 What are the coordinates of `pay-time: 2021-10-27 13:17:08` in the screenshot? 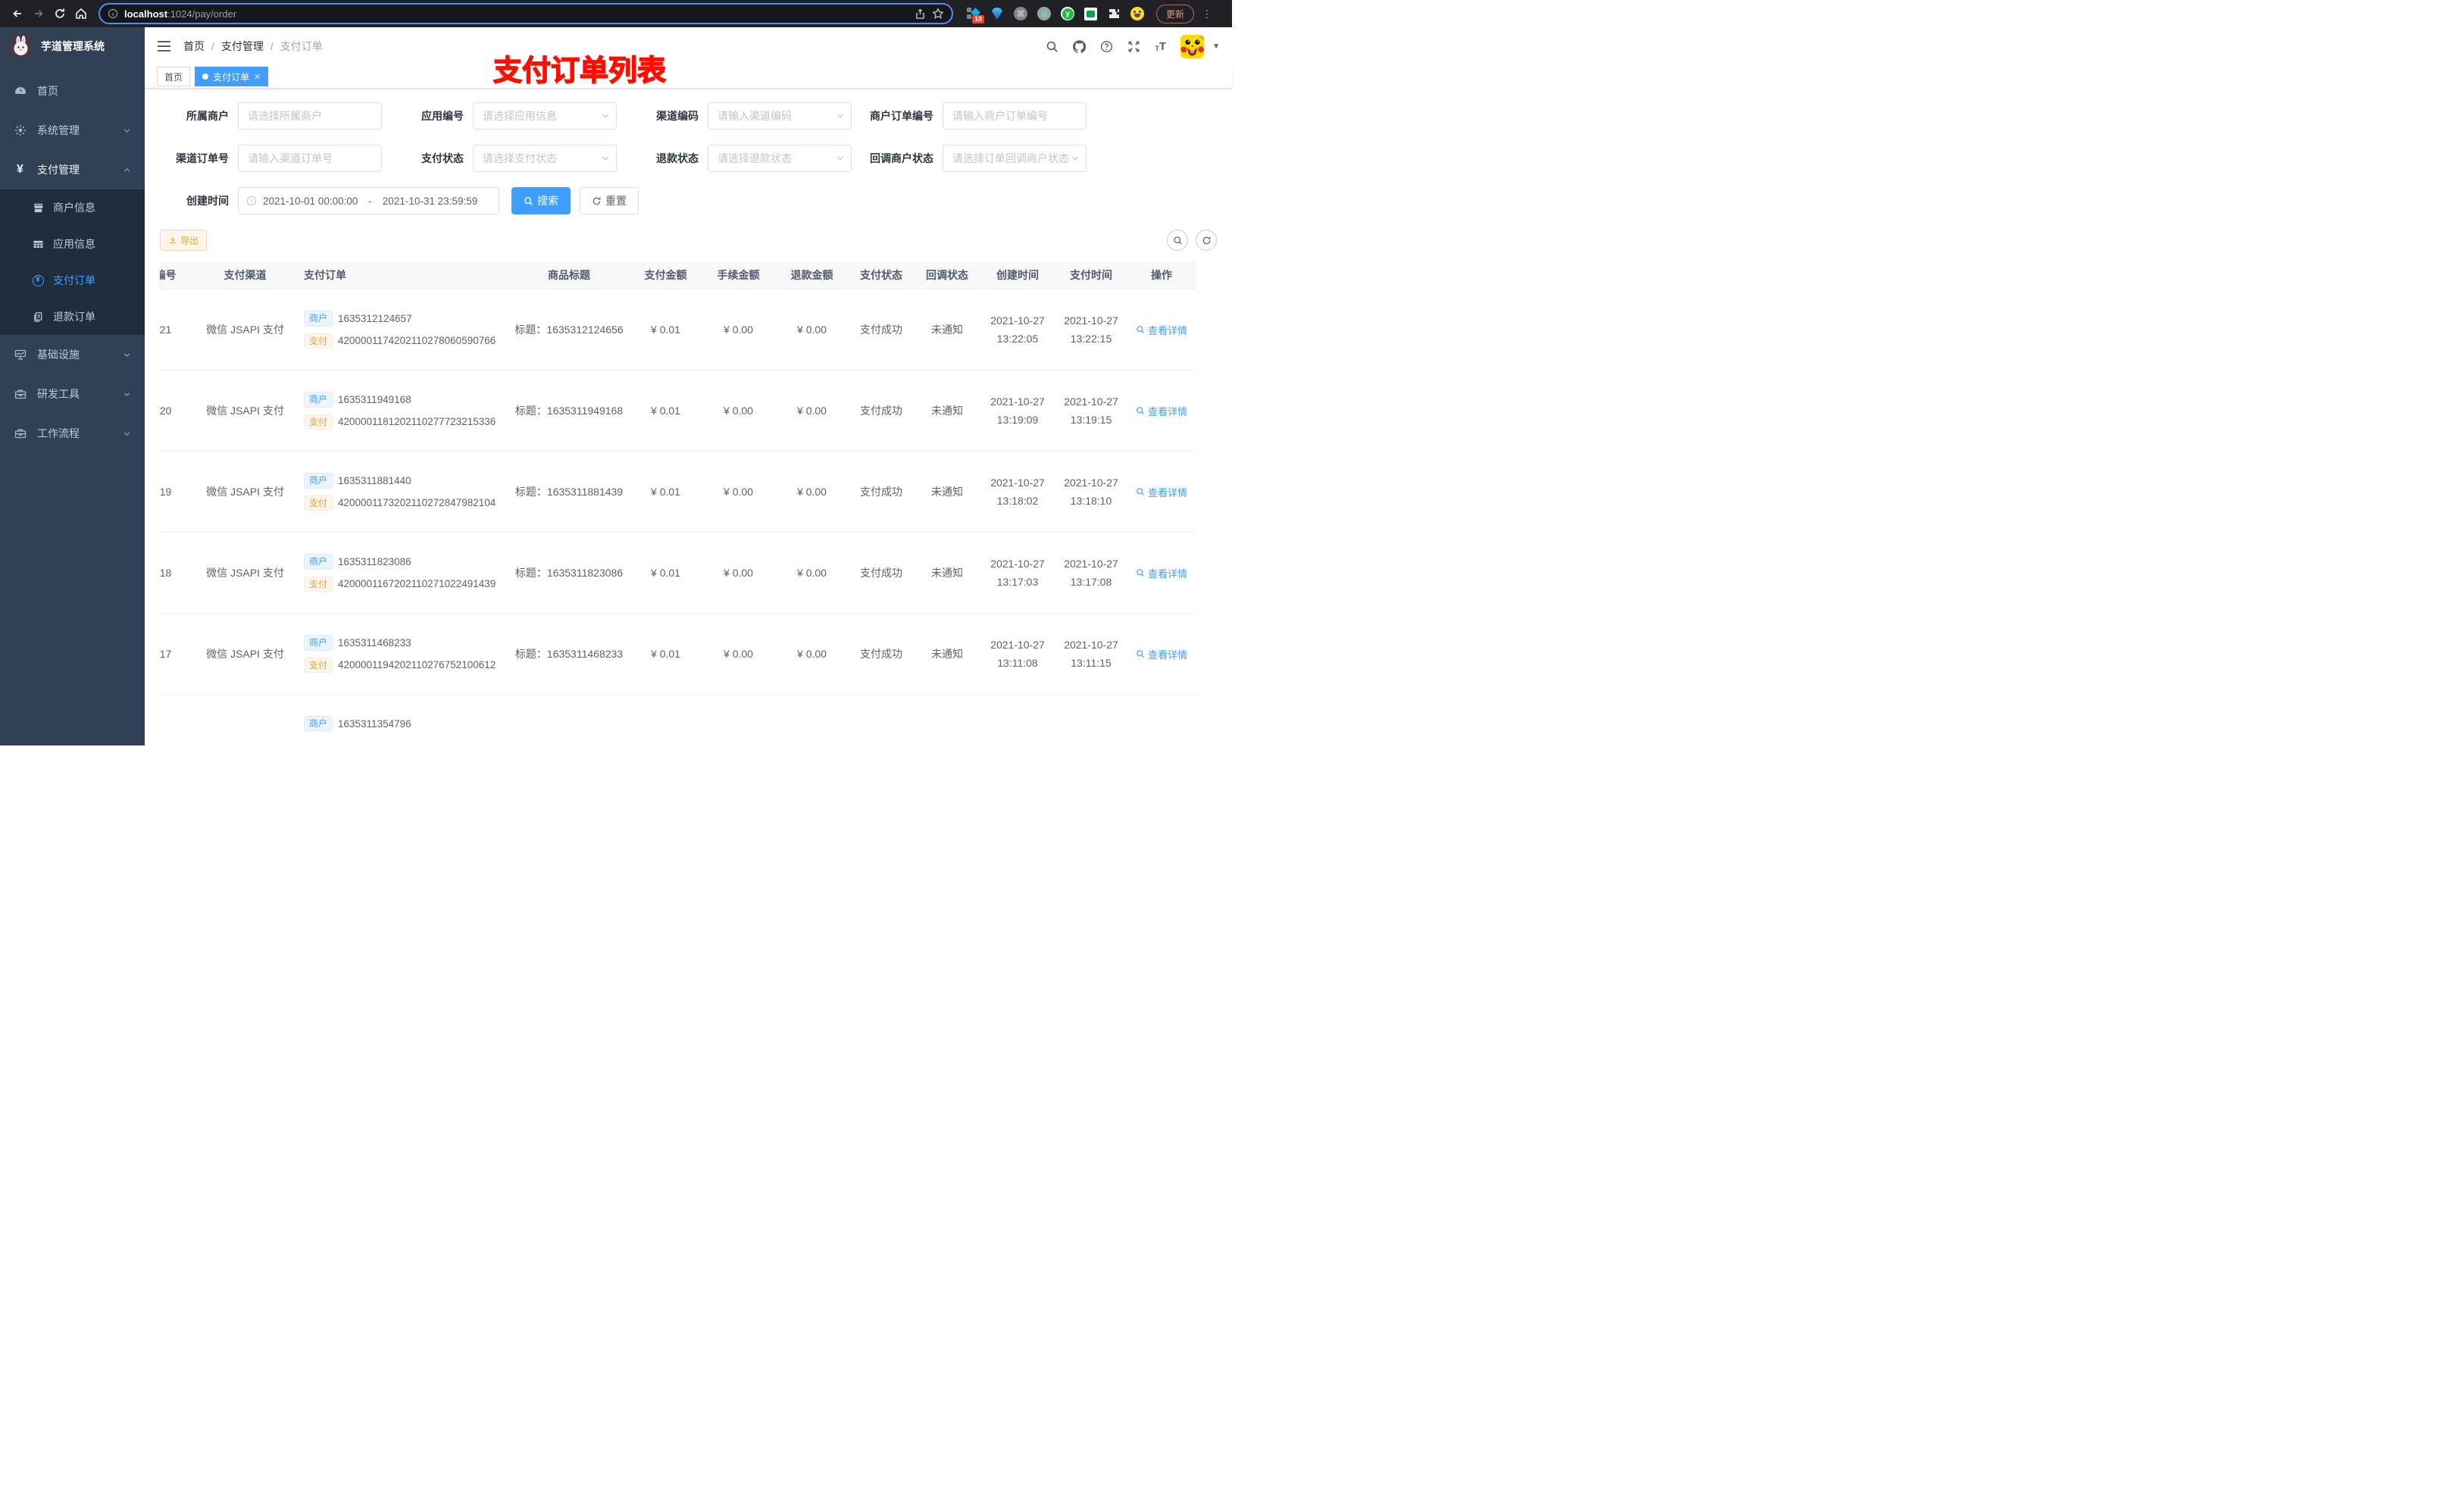 It's located at (1091, 573).